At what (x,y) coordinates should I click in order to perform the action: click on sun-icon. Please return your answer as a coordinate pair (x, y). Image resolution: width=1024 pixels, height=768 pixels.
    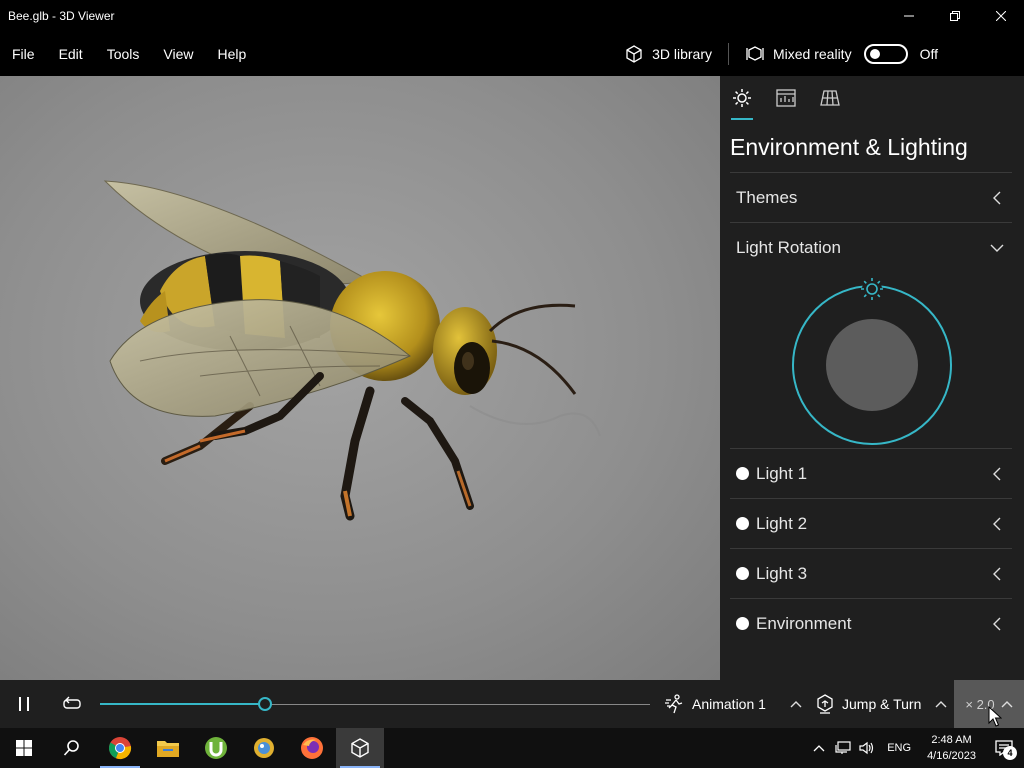
    Looking at the image, I should click on (742, 98).